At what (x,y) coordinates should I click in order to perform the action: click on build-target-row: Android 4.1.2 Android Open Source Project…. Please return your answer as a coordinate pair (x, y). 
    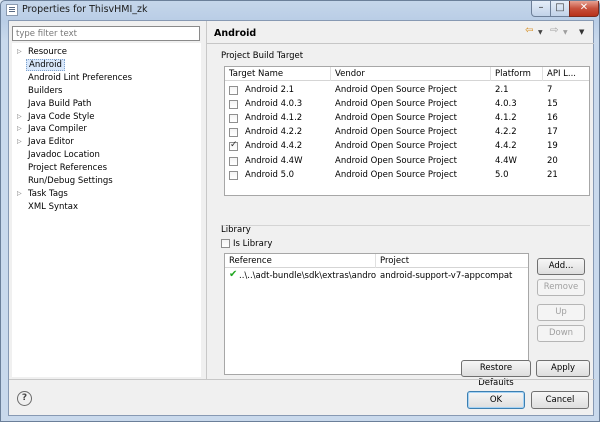
    Looking at the image, I should click on (407, 118).